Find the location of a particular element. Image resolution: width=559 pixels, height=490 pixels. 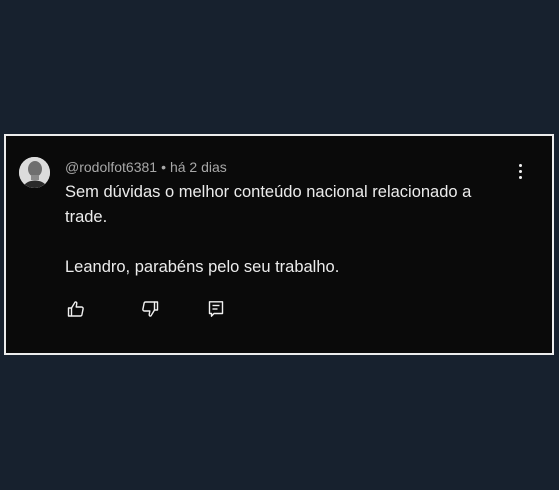

user-avatar-icon is located at coordinates (34, 172).